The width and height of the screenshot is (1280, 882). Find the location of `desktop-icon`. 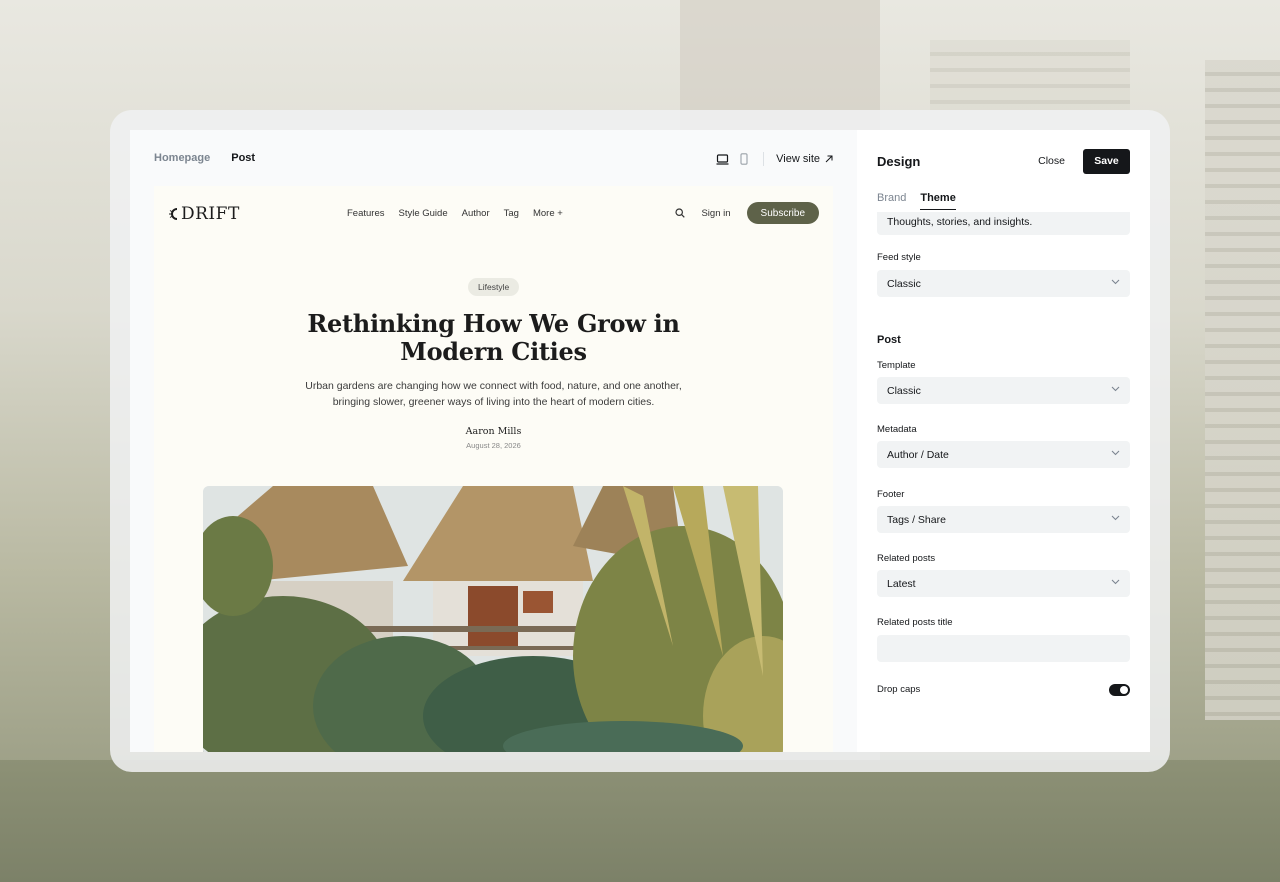

desktop-icon is located at coordinates (722, 159).